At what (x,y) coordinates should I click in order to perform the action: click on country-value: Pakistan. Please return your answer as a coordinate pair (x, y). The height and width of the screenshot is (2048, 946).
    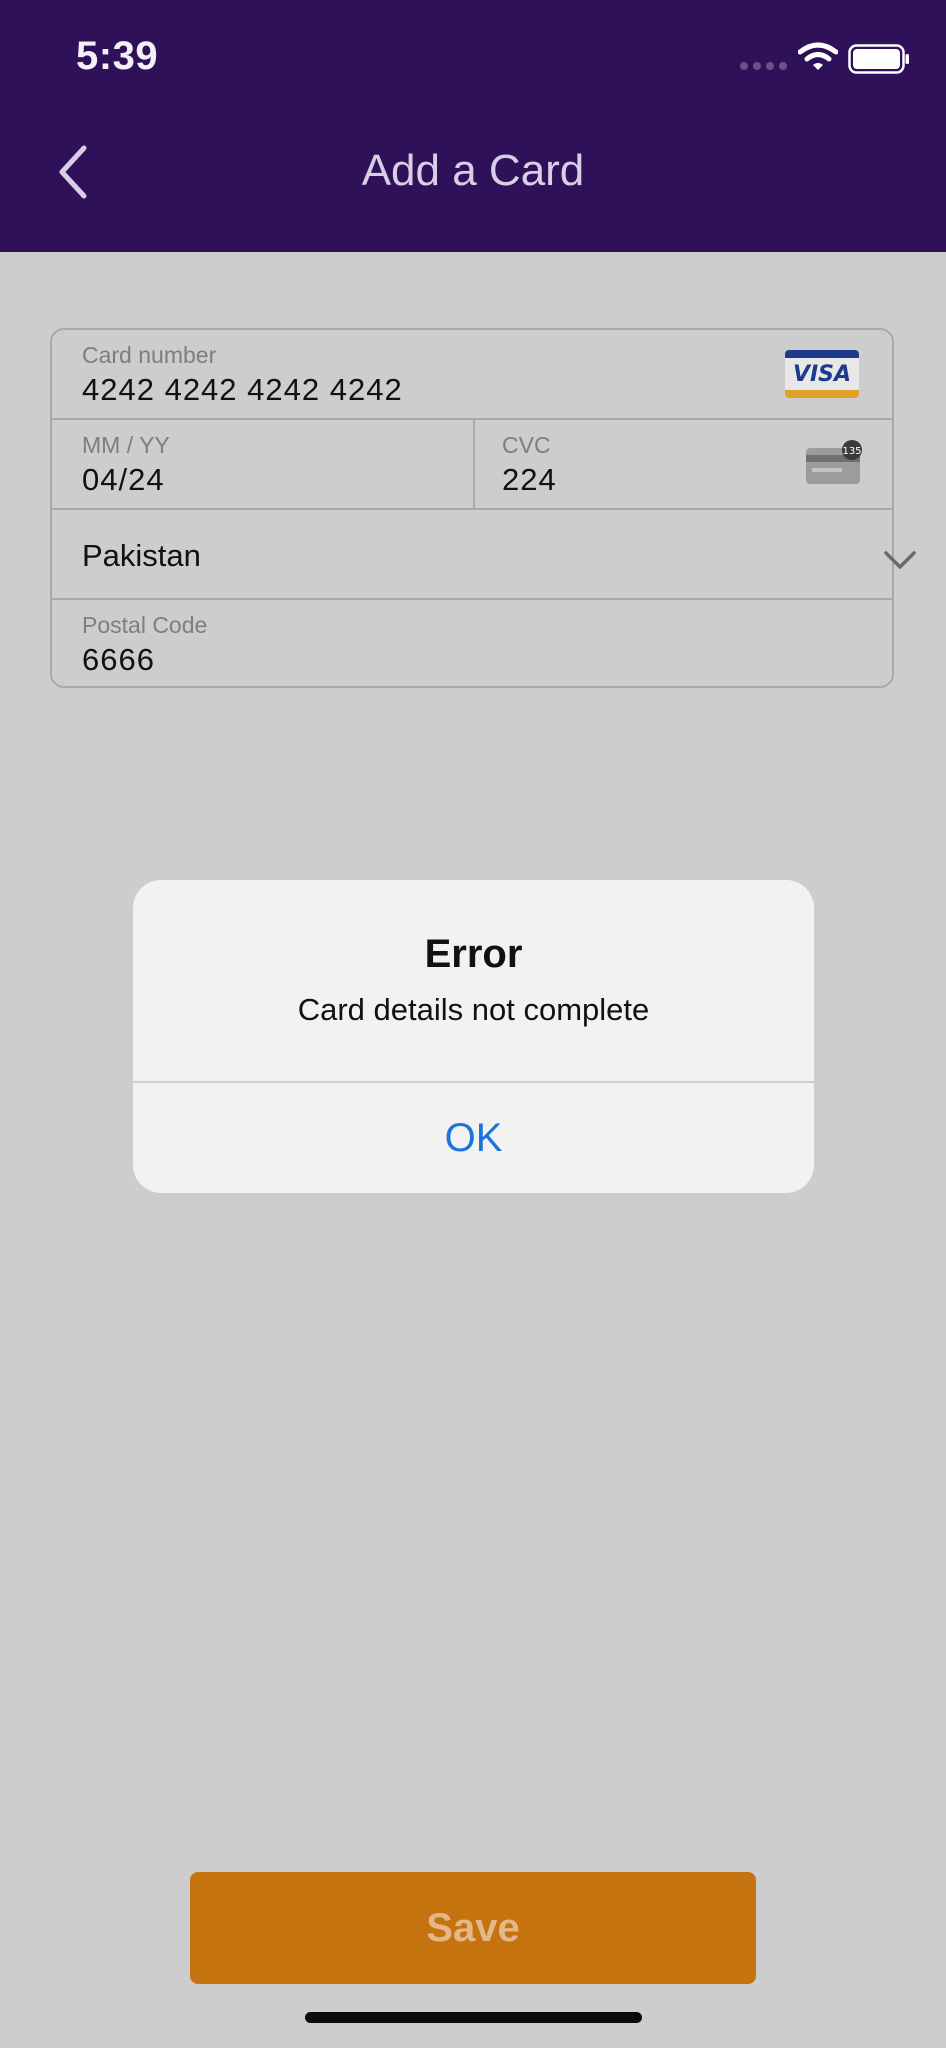
    Looking at the image, I should click on (141, 556).